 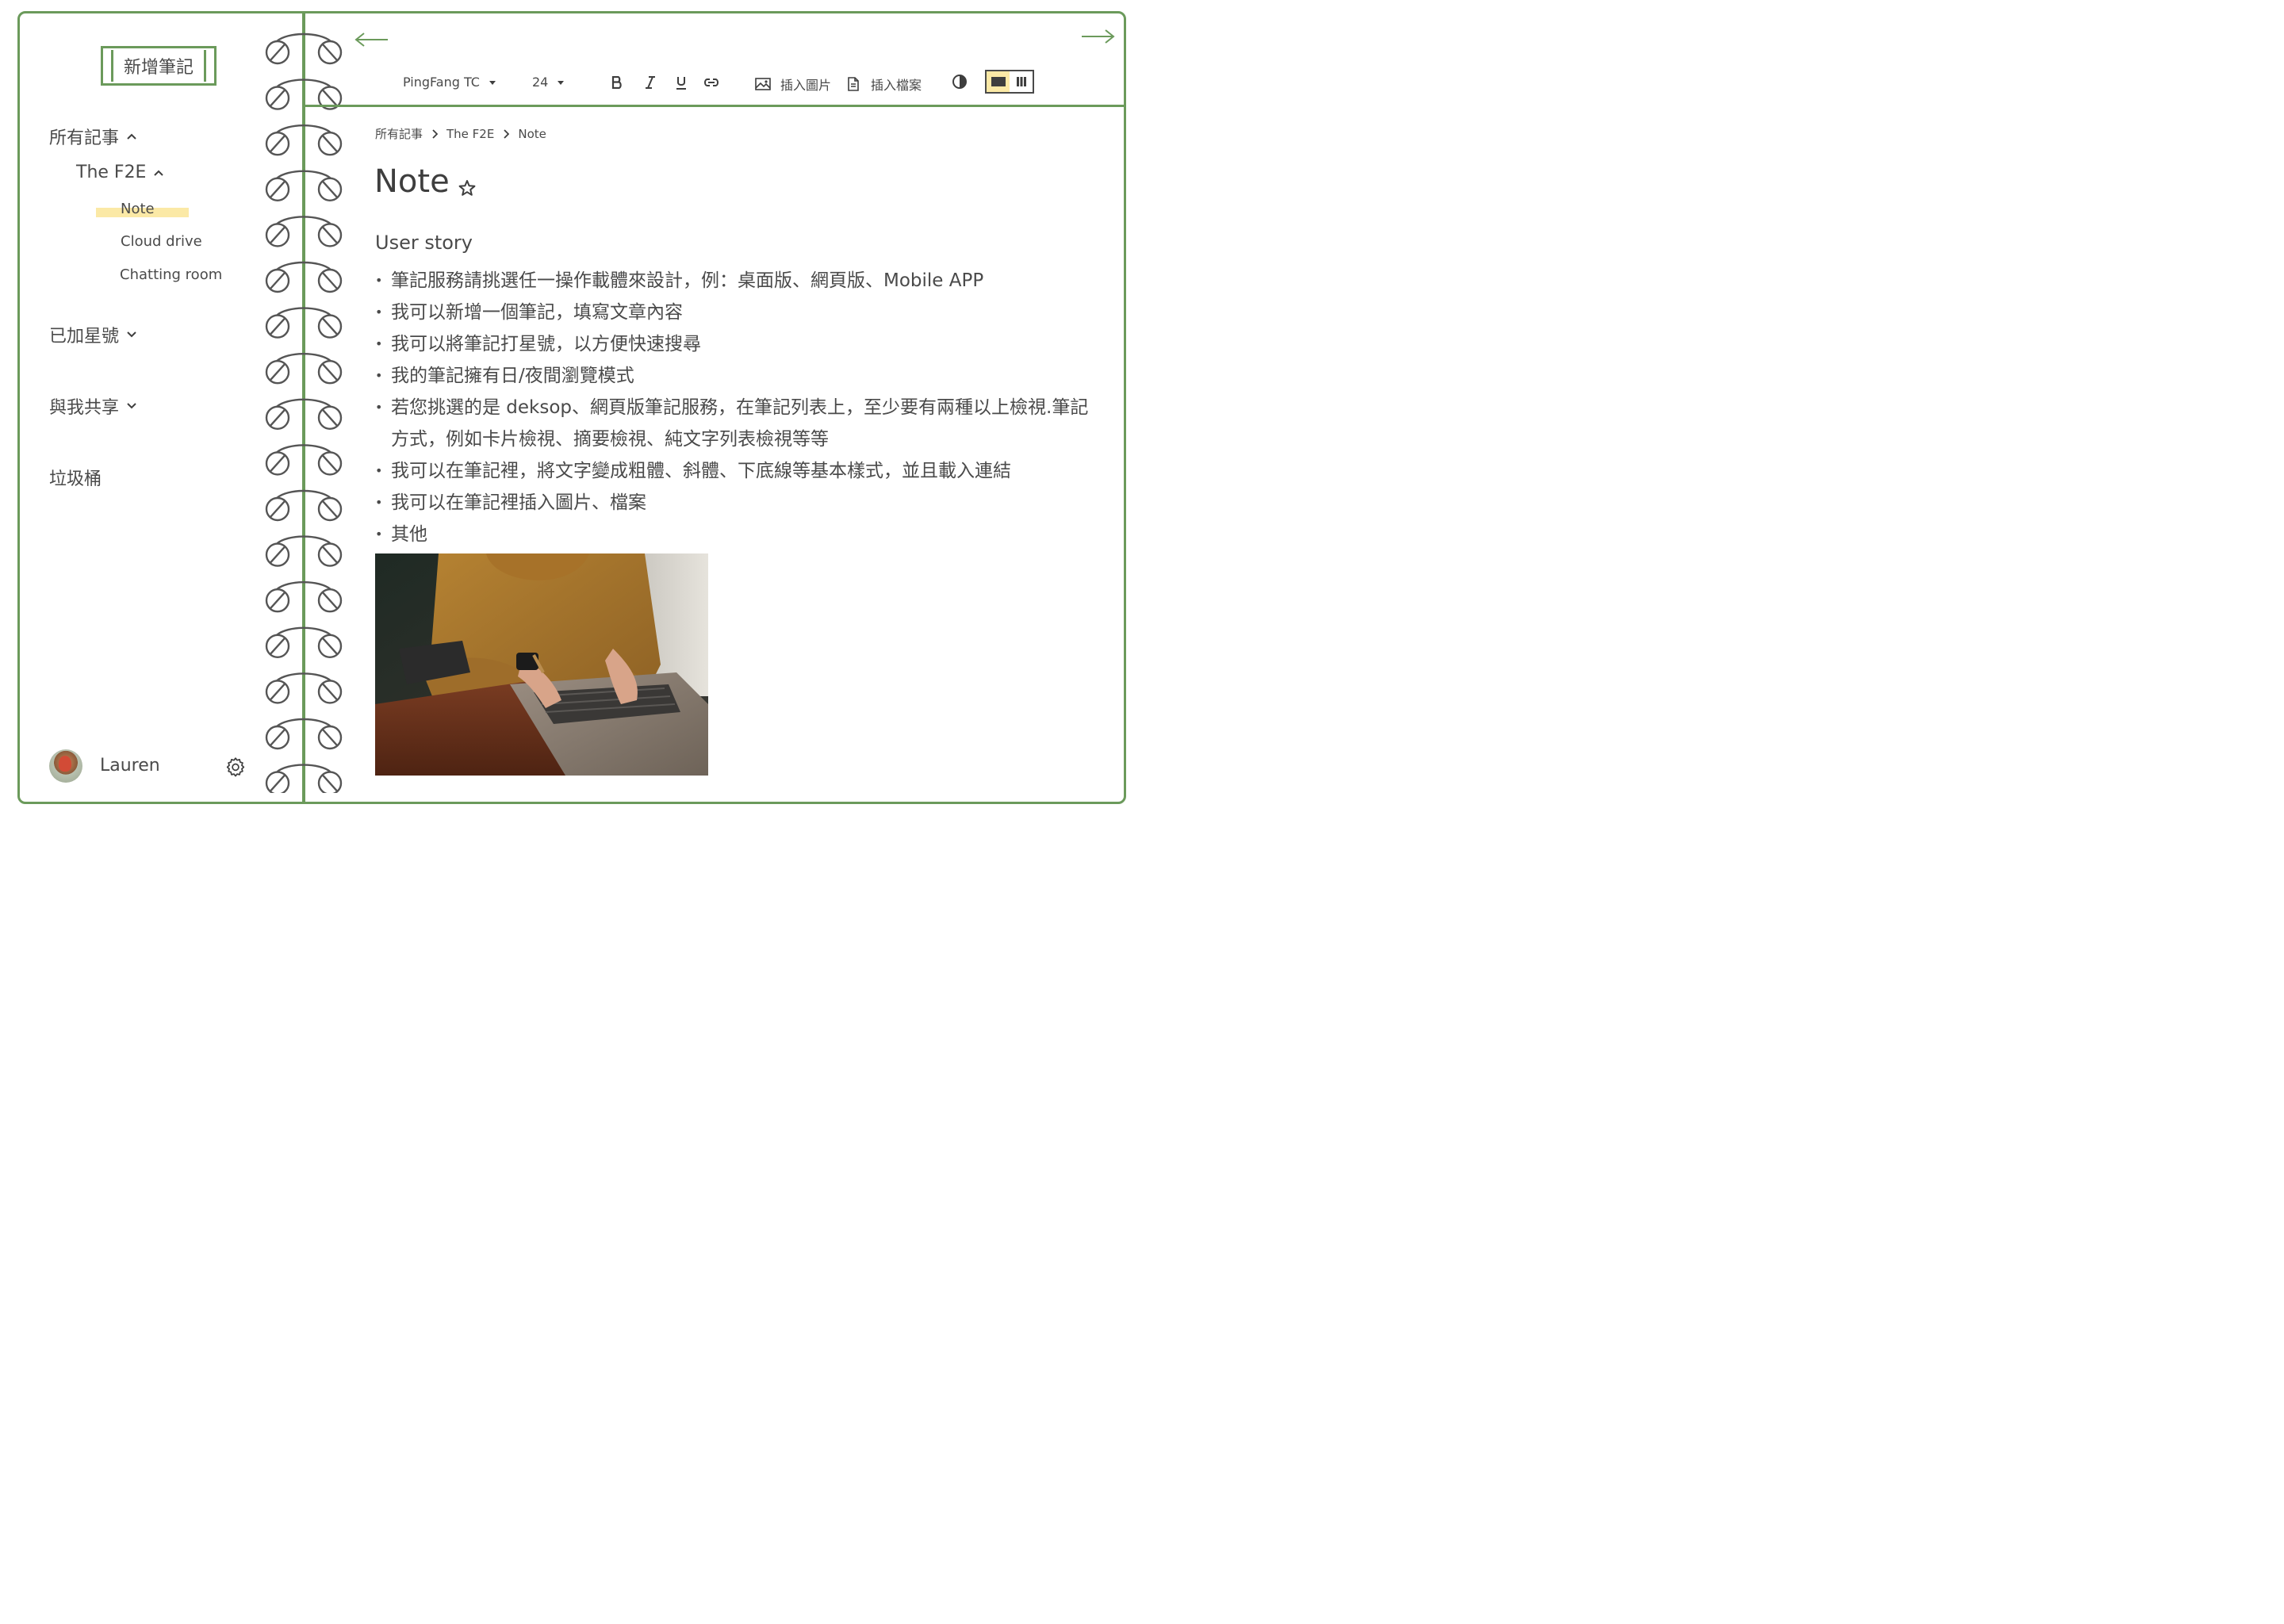 I want to click on user-name: Lauren, so click(x=130, y=766).